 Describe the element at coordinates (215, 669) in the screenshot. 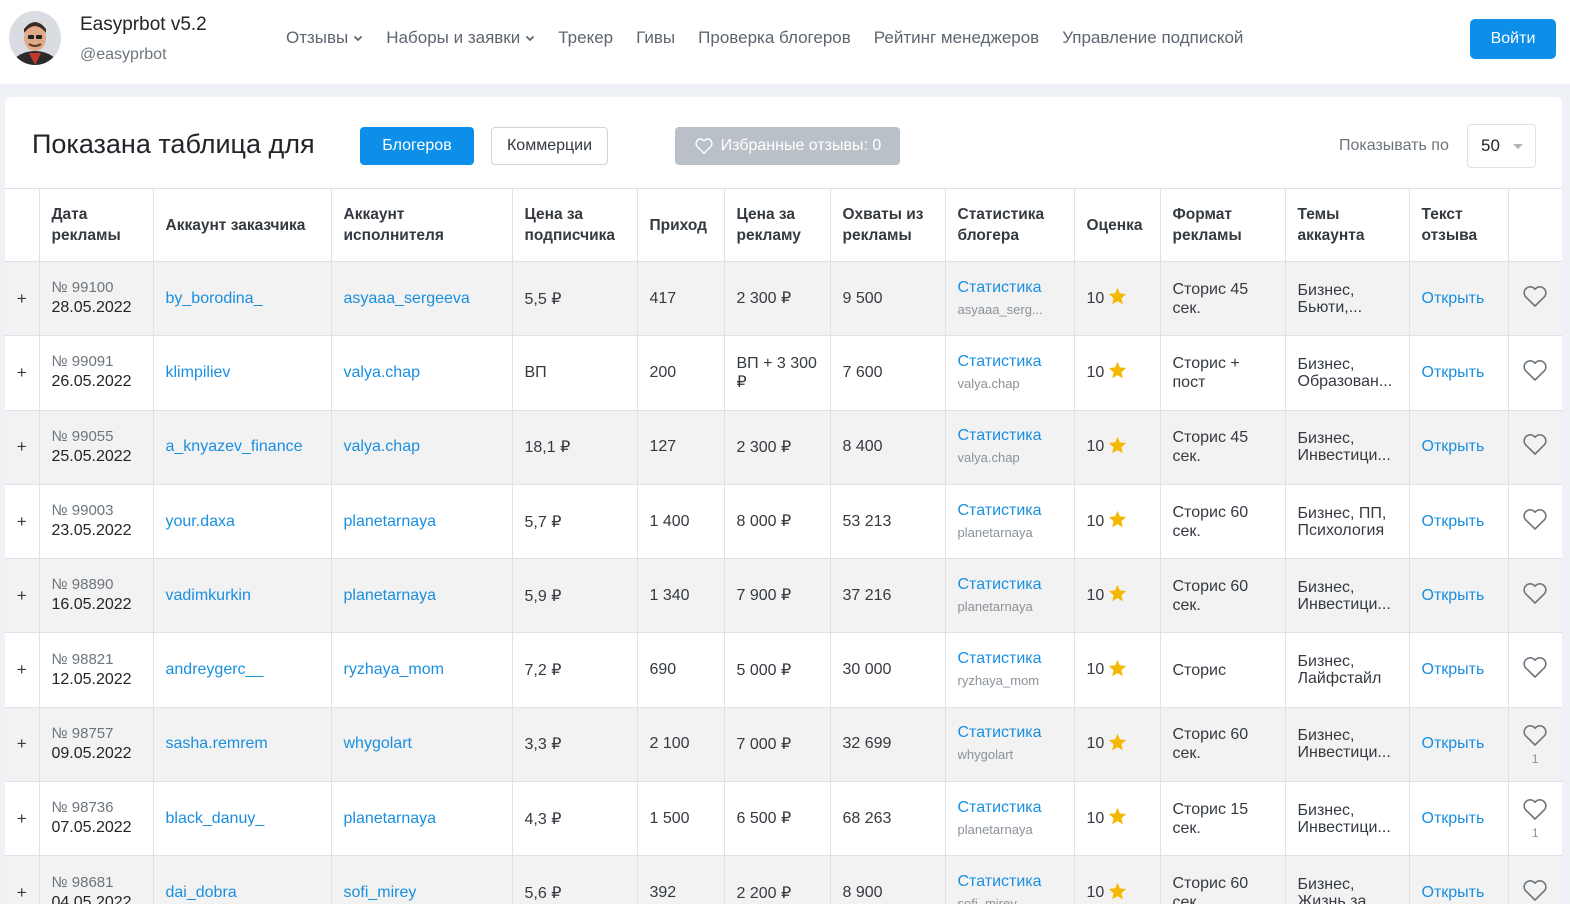

I see `customer-account-link: andreygerc__` at that location.